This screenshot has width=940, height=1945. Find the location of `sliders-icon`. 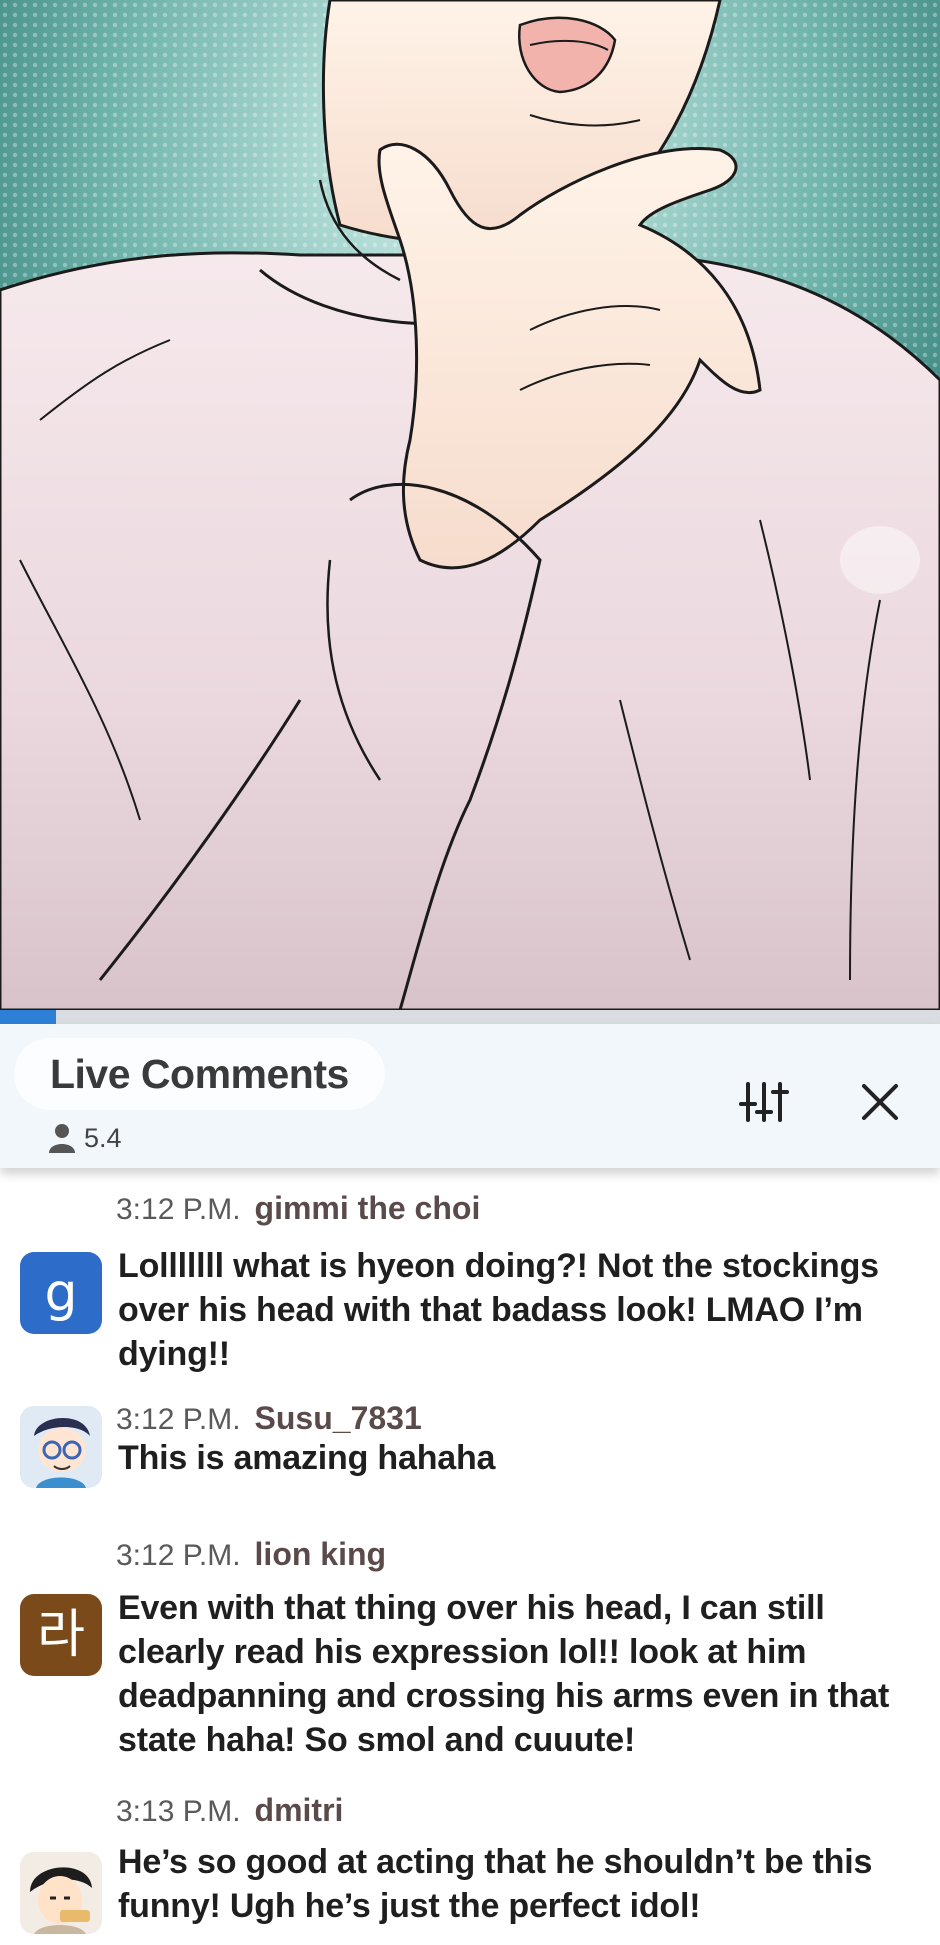

sliders-icon is located at coordinates (764, 1102).